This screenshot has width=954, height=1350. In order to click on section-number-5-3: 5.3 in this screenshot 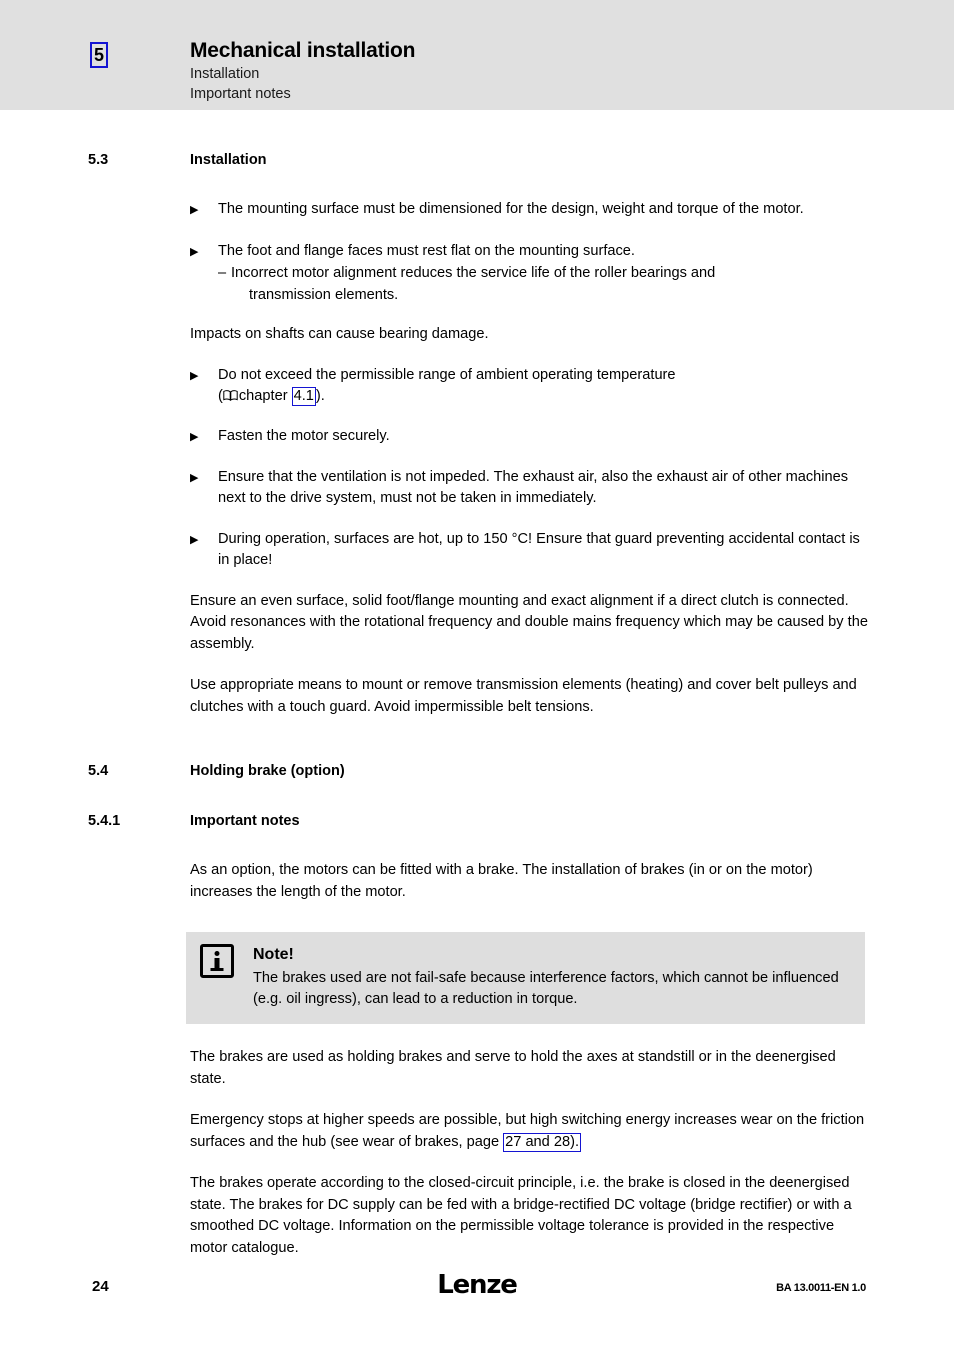, I will do `click(98, 160)`.